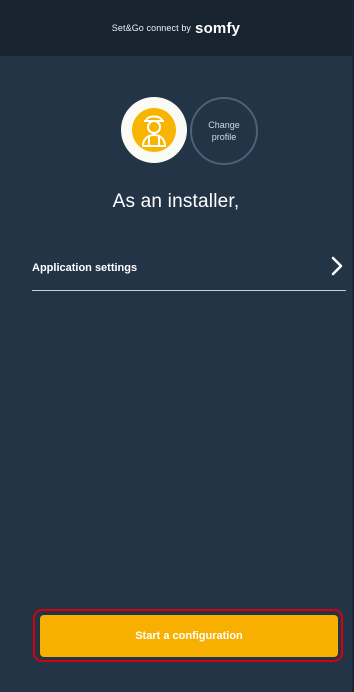  Describe the element at coordinates (85, 268) in the screenshot. I see `application-settings-label: Application settings` at that location.